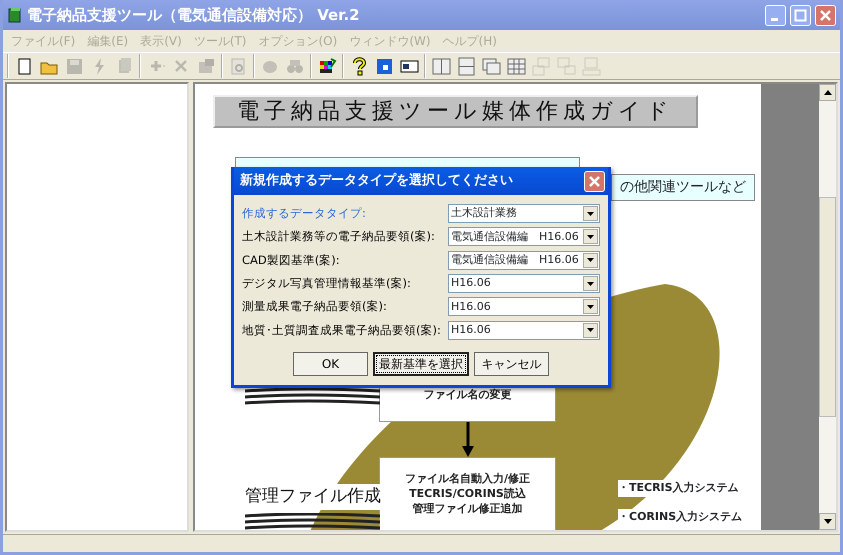 The height and width of the screenshot is (555, 843). I want to click on field-label: CAD製図基準(案):, so click(291, 260).